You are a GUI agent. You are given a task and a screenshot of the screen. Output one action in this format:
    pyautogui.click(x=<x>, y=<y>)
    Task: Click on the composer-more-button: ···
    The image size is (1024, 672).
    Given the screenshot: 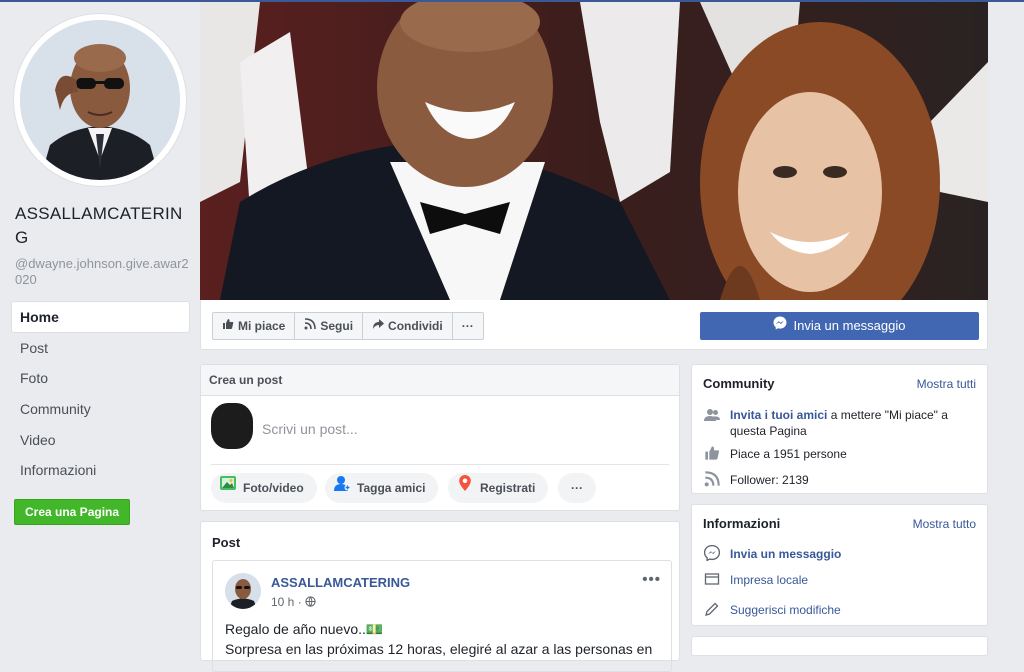 What is the action you would take?
    pyautogui.click(x=577, y=488)
    